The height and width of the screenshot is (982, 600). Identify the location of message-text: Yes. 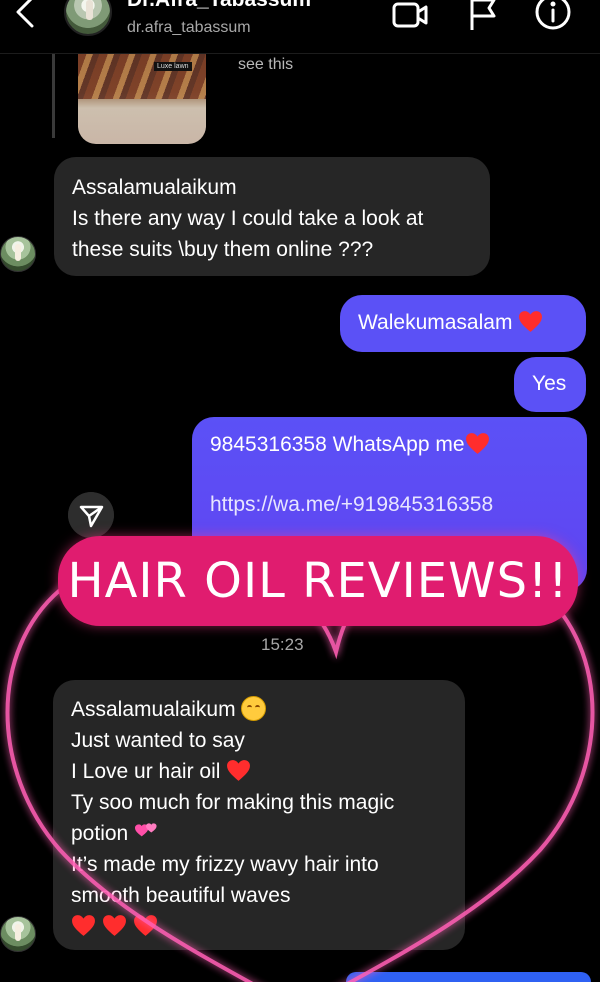
(549, 383).